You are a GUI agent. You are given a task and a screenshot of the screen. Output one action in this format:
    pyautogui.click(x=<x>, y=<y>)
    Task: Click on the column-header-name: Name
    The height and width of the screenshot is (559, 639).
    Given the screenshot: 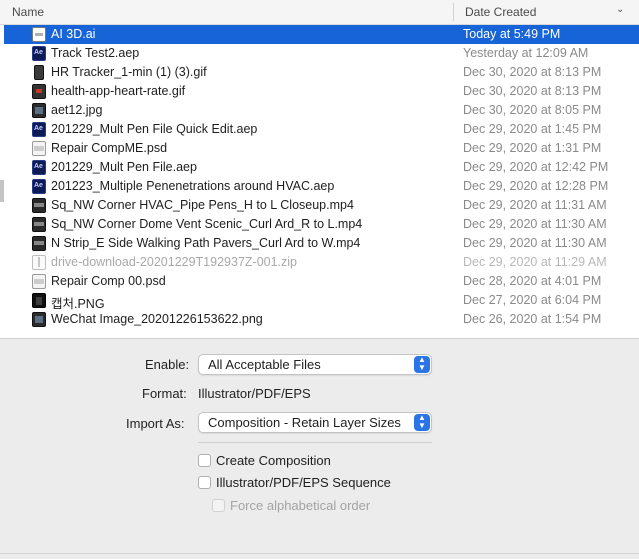 What is the action you would take?
    pyautogui.click(x=28, y=12)
    